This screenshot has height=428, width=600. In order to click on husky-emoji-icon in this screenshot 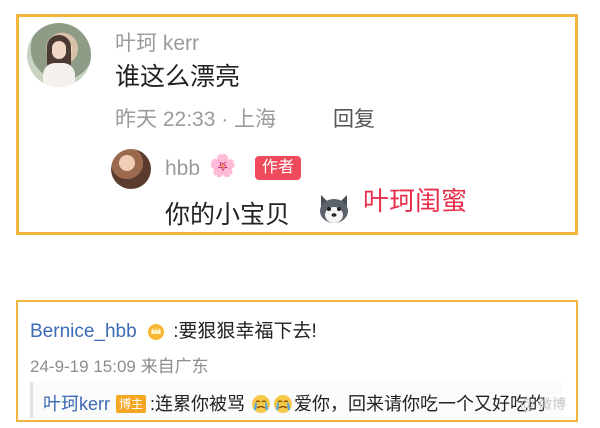, I will do `click(334, 209)`.